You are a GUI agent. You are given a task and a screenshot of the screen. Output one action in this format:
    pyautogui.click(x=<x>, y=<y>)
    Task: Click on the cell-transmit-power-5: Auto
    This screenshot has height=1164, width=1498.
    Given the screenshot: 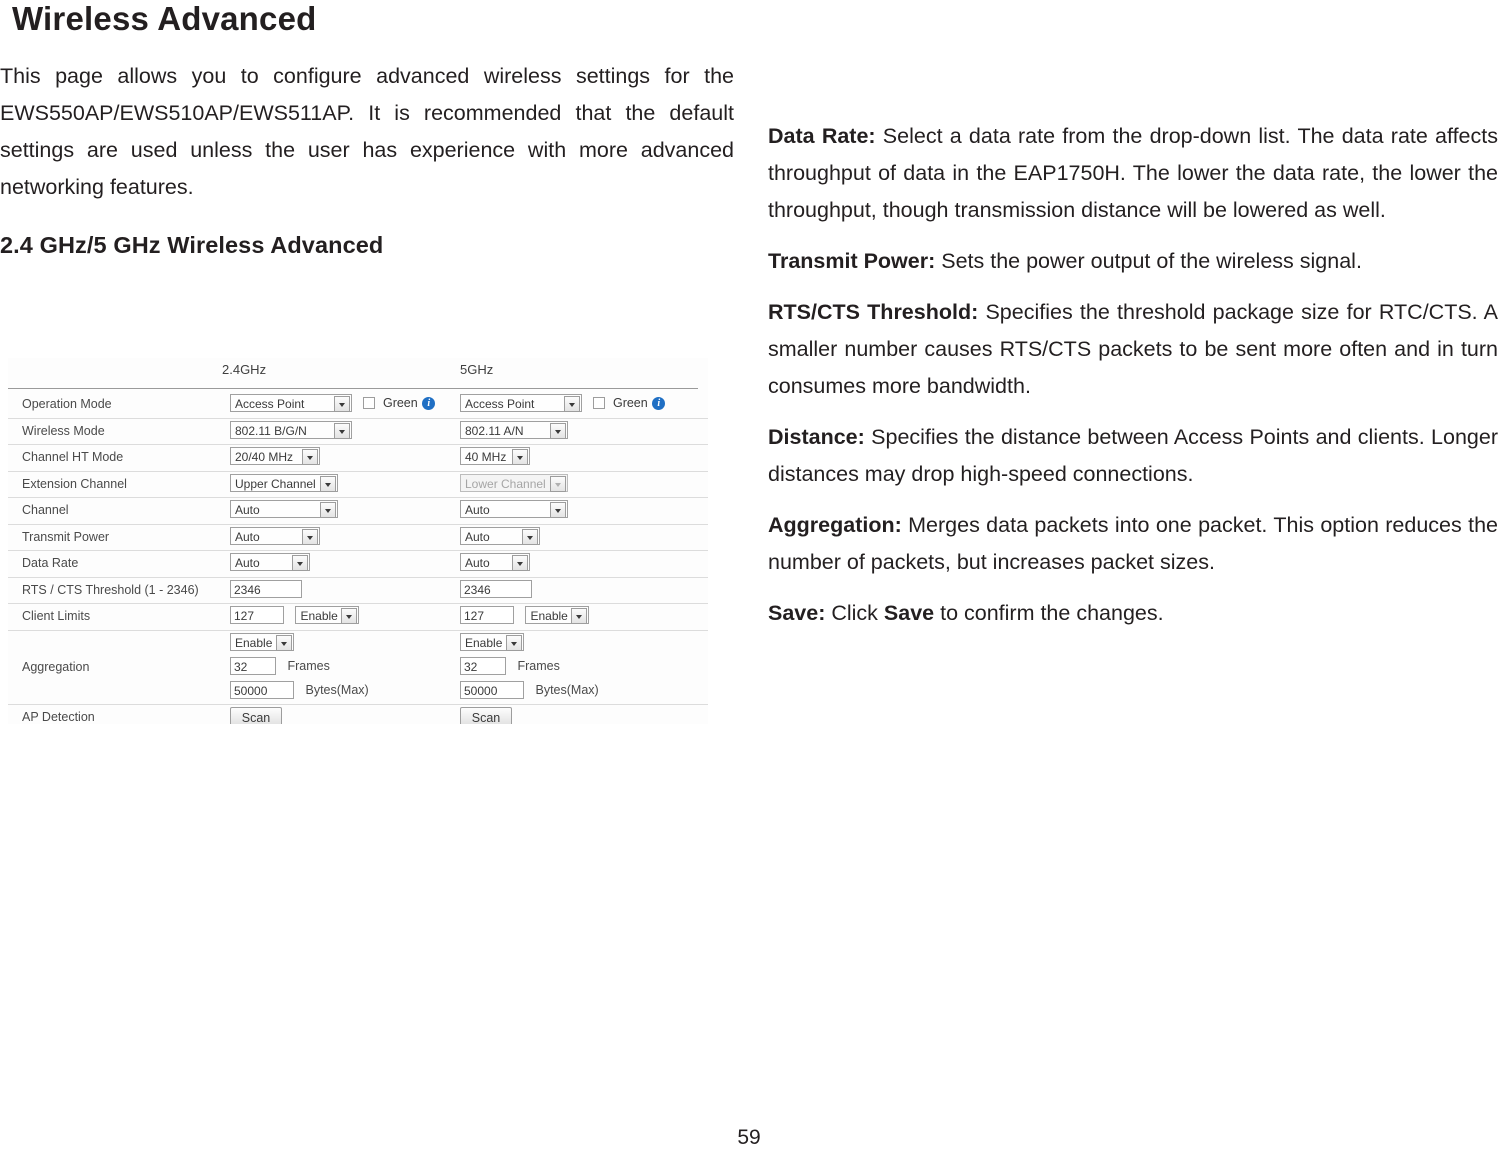 What is the action you would take?
    pyautogui.click(x=500, y=535)
    